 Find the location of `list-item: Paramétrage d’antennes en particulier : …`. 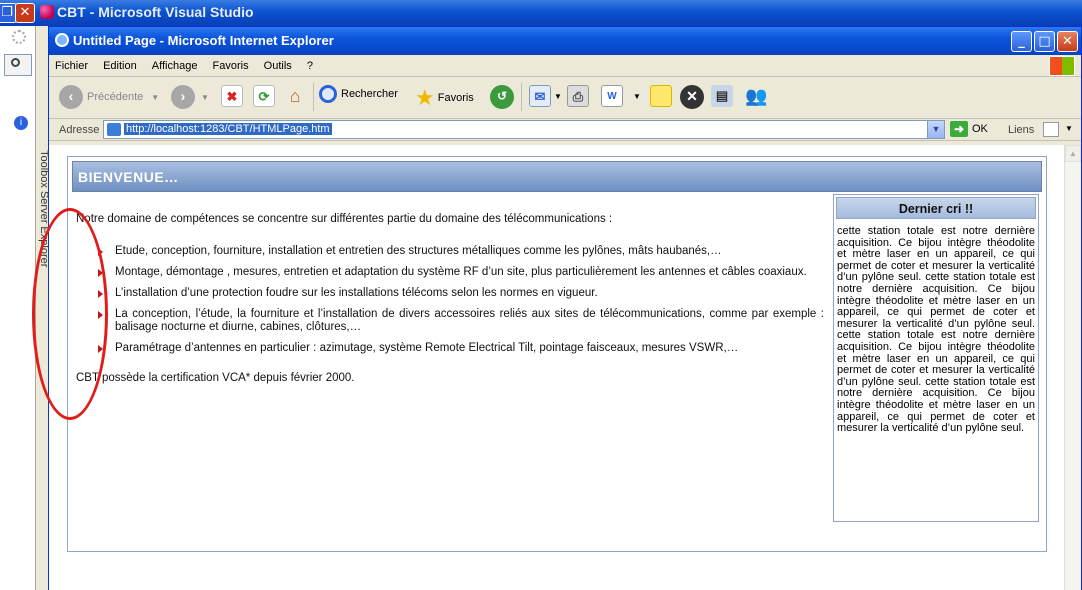

list-item: Paramétrage d’antennes en particulier : … is located at coordinates (461, 348).